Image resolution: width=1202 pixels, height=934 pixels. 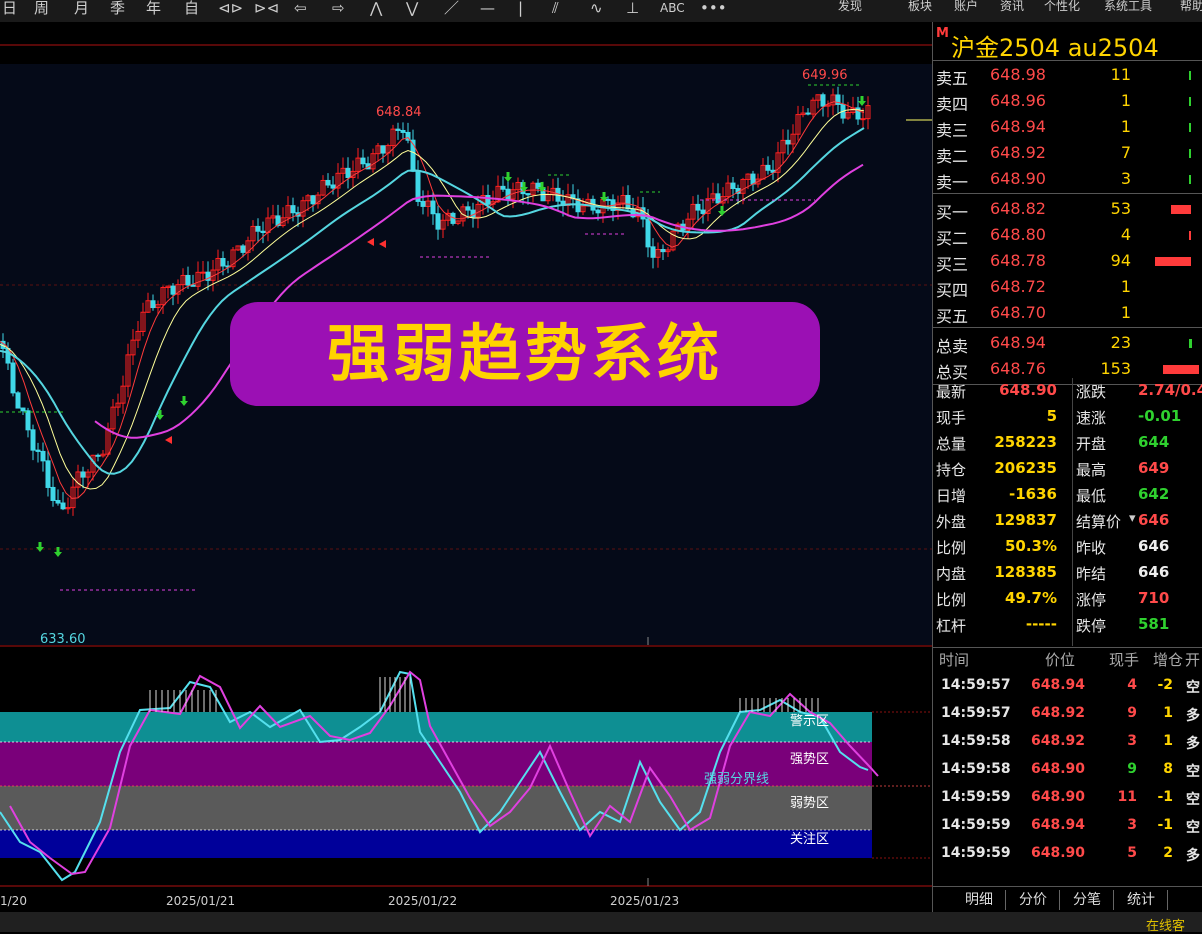 I want to click on menu-help: 帮助, so click(x=1191, y=10).